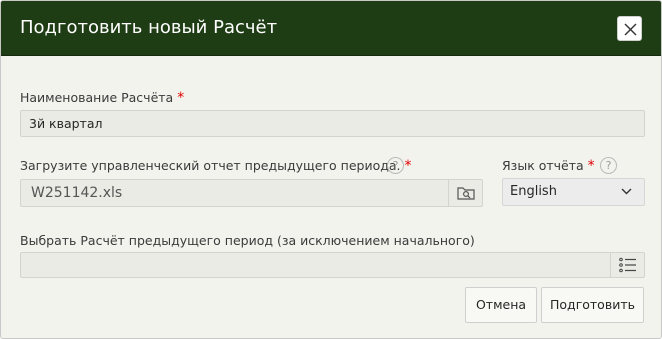 Image resolution: width=662 pixels, height=339 pixels. I want to click on language-select: English, so click(573, 192).